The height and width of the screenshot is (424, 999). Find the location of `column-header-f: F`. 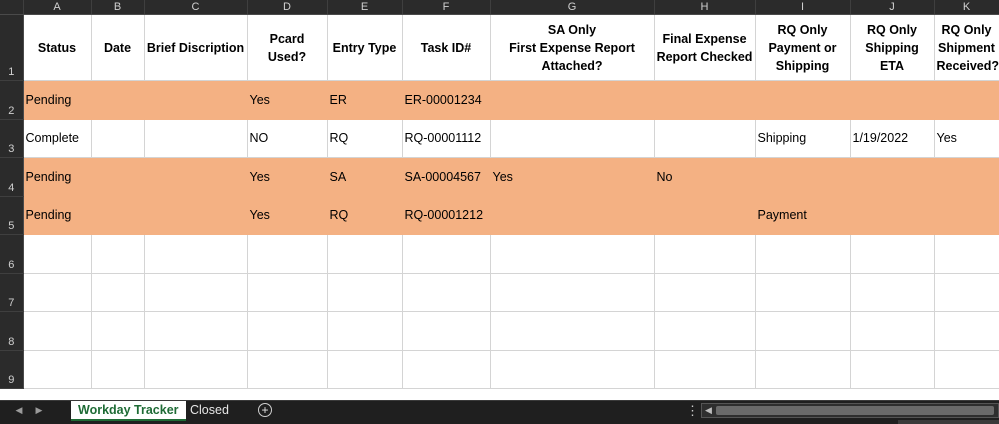

column-header-f: F is located at coordinates (446, 7).